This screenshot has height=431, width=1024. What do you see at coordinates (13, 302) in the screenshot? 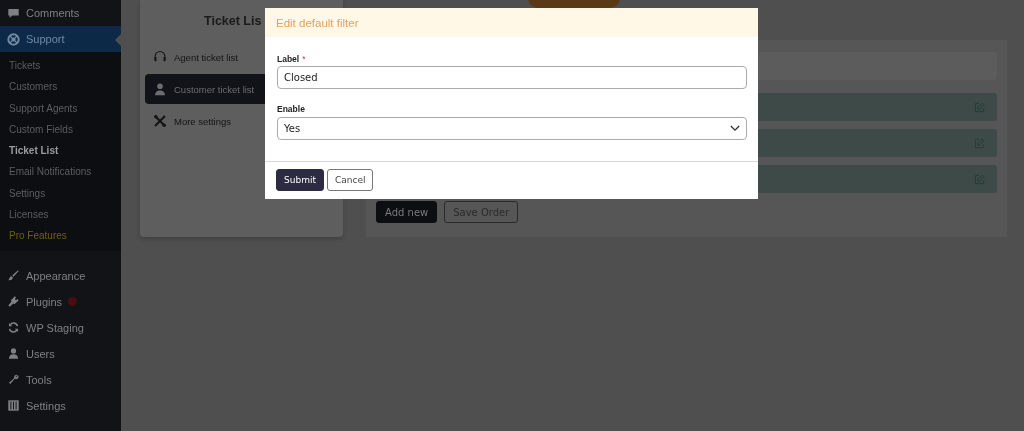
I see `plug-icon` at bounding box center [13, 302].